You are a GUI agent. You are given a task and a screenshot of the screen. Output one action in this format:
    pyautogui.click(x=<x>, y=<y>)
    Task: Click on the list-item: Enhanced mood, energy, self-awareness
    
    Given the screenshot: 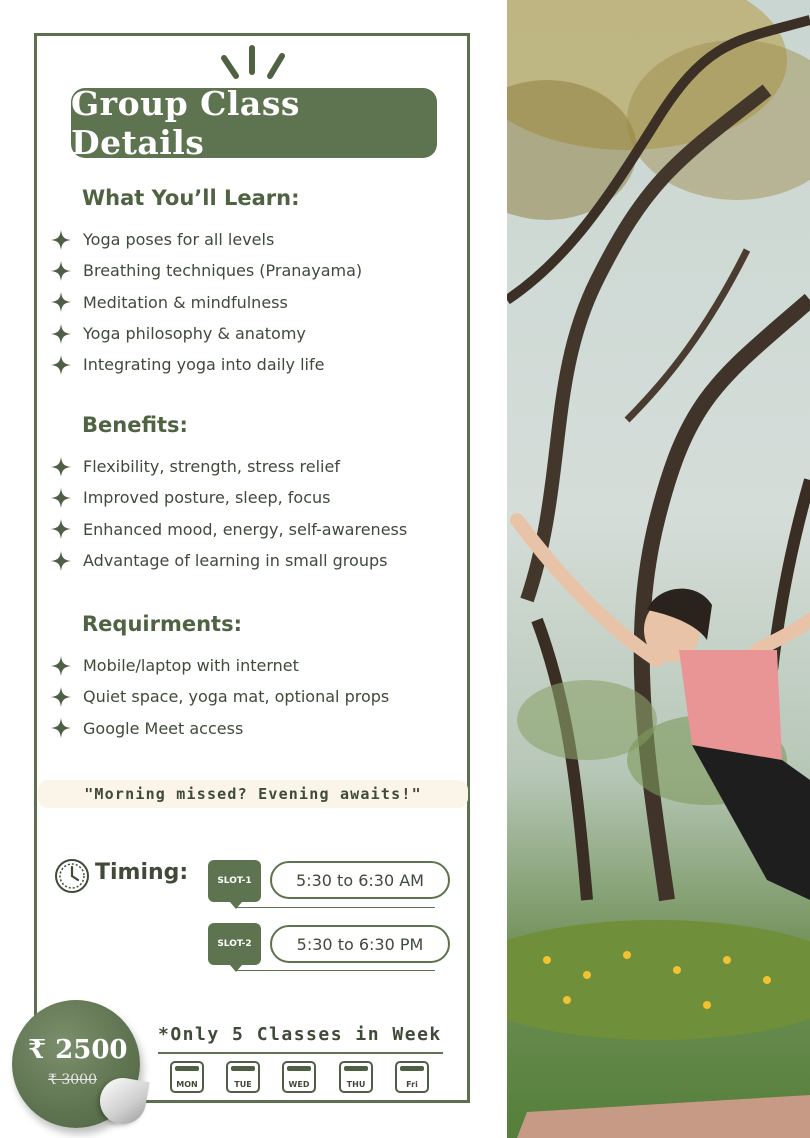 What is the action you would take?
    pyautogui.click(x=228, y=529)
    